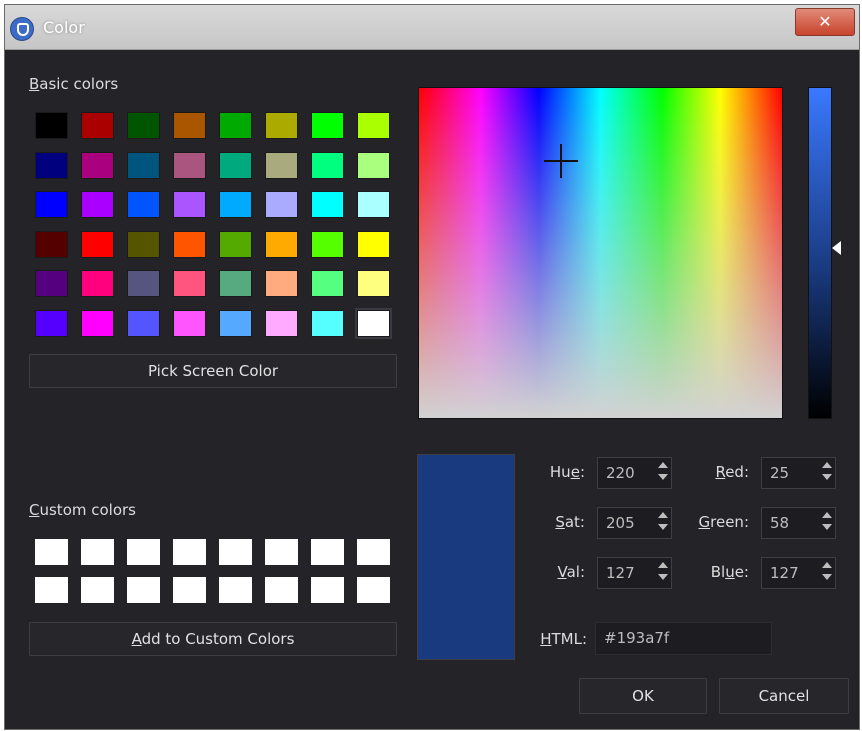 Image resolution: width=862 pixels, height=731 pixels. I want to click on html-label: HTML:, so click(563, 639).